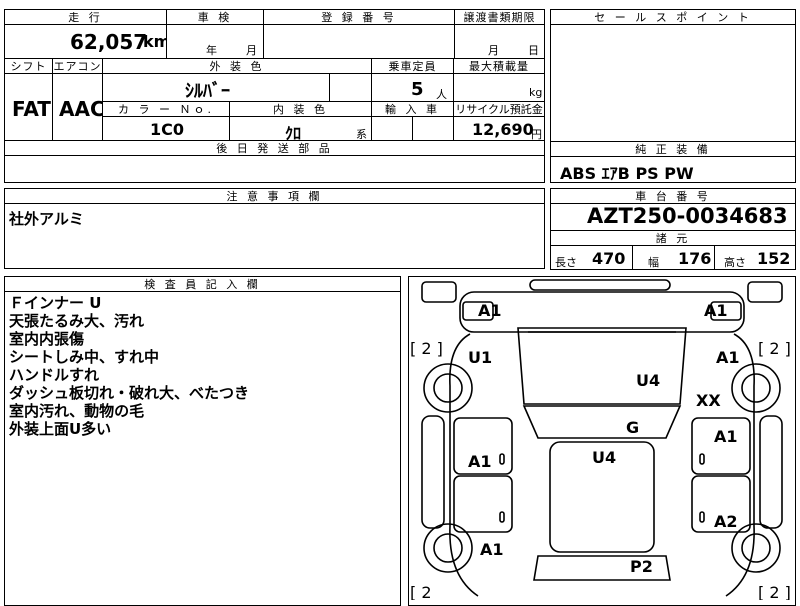 The image size is (800, 606). What do you see at coordinates (359, 41) in the screenshot?
I see `registration-cell` at bounding box center [359, 41].